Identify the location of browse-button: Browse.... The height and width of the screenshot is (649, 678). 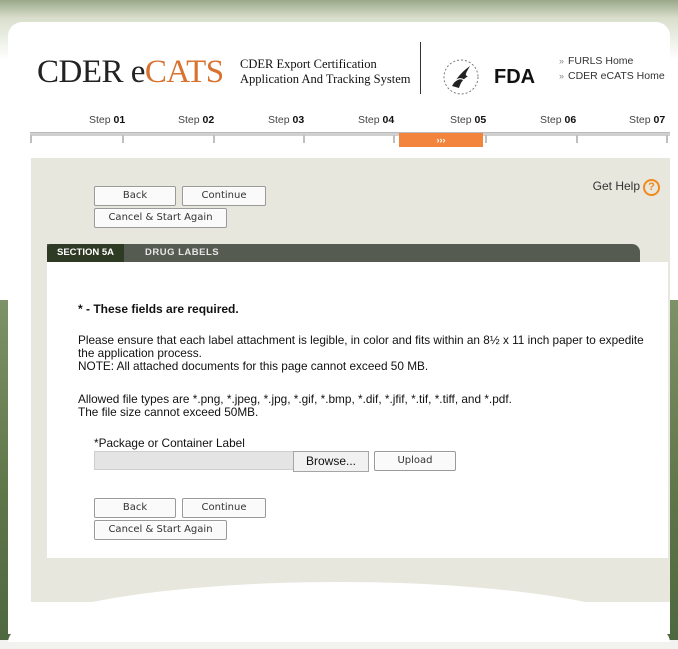
(331, 461).